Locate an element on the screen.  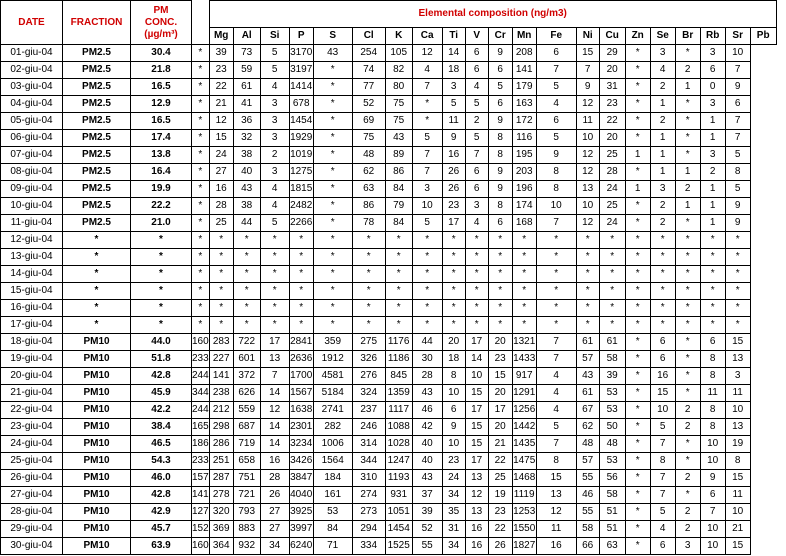
value-cell-s: 3197 is located at coordinates (301, 70).